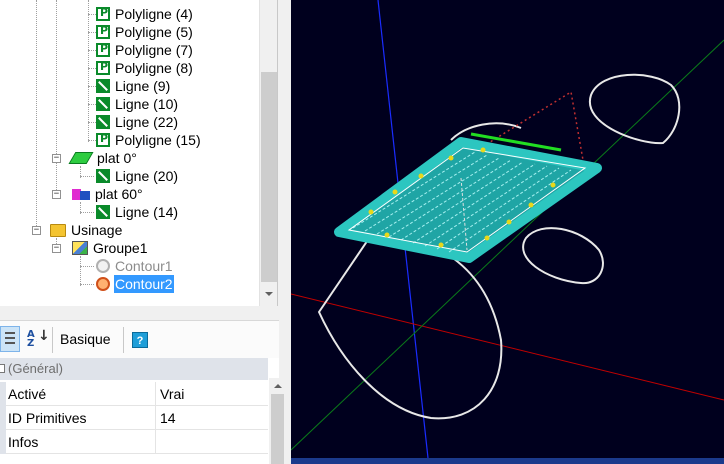  What do you see at coordinates (56, 158) in the screenshot?
I see `collapse-plat0-button: −` at bounding box center [56, 158].